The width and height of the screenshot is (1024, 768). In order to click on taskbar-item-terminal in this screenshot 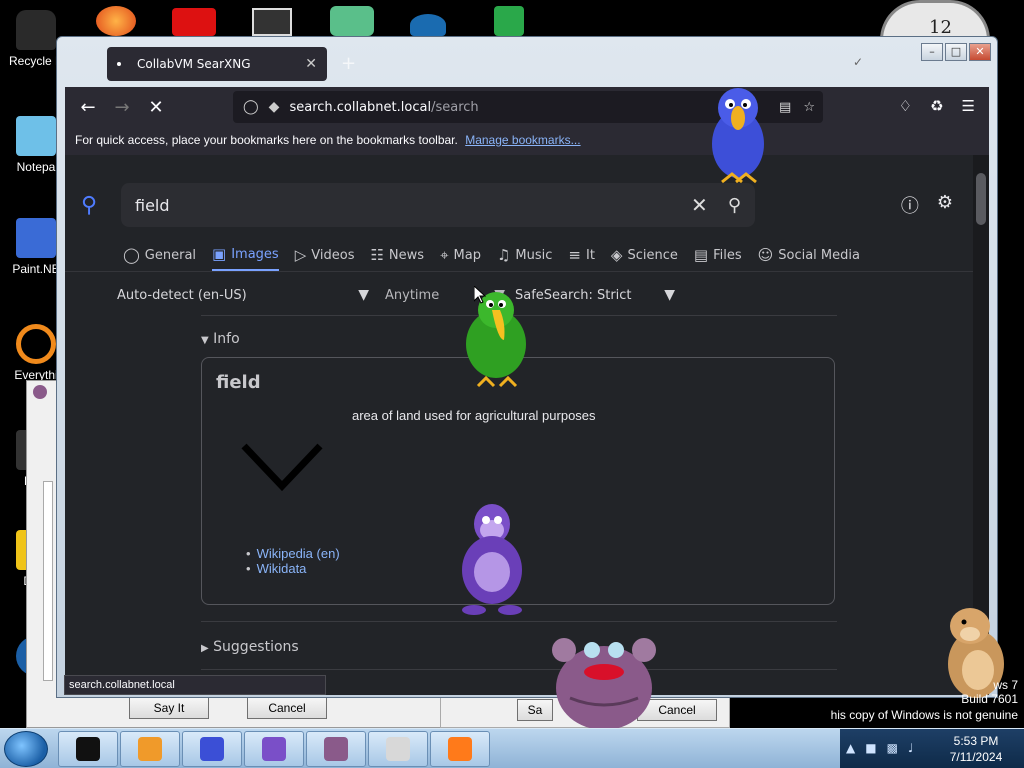, I will do `click(88, 749)`.